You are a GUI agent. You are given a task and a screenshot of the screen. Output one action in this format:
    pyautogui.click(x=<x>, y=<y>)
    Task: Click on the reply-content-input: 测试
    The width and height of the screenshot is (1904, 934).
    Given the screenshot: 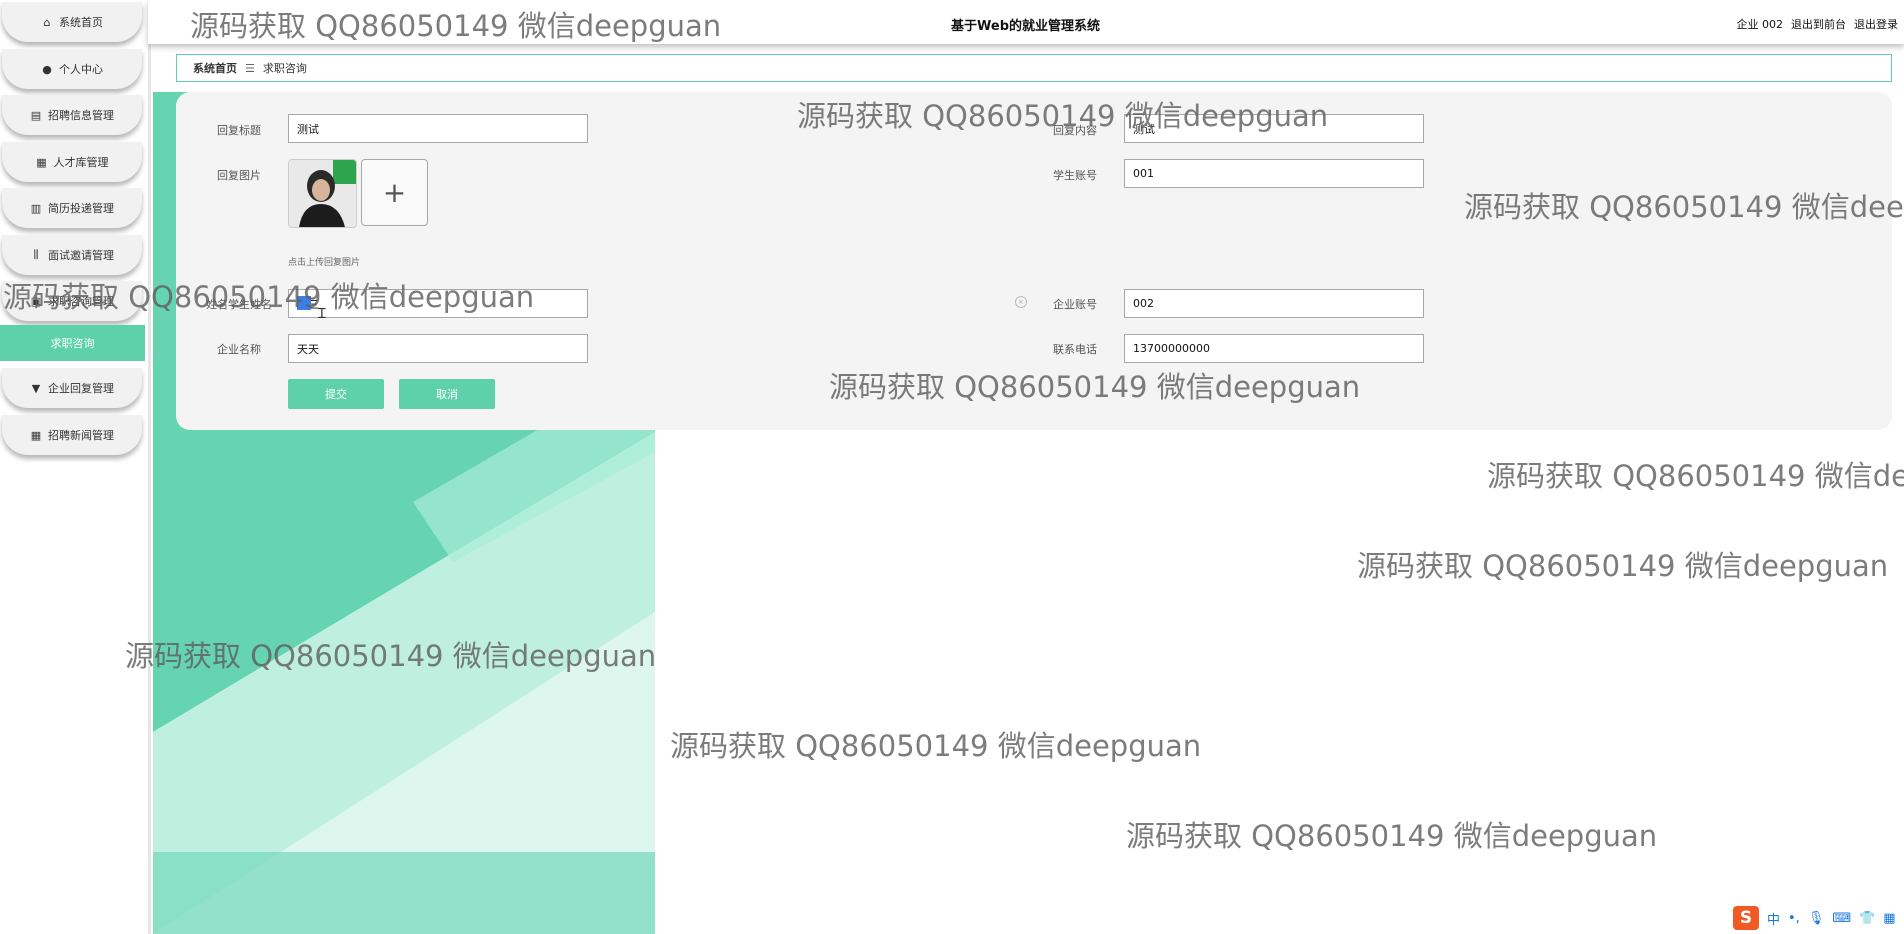 What is the action you would take?
    pyautogui.click(x=1274, y=128)
    